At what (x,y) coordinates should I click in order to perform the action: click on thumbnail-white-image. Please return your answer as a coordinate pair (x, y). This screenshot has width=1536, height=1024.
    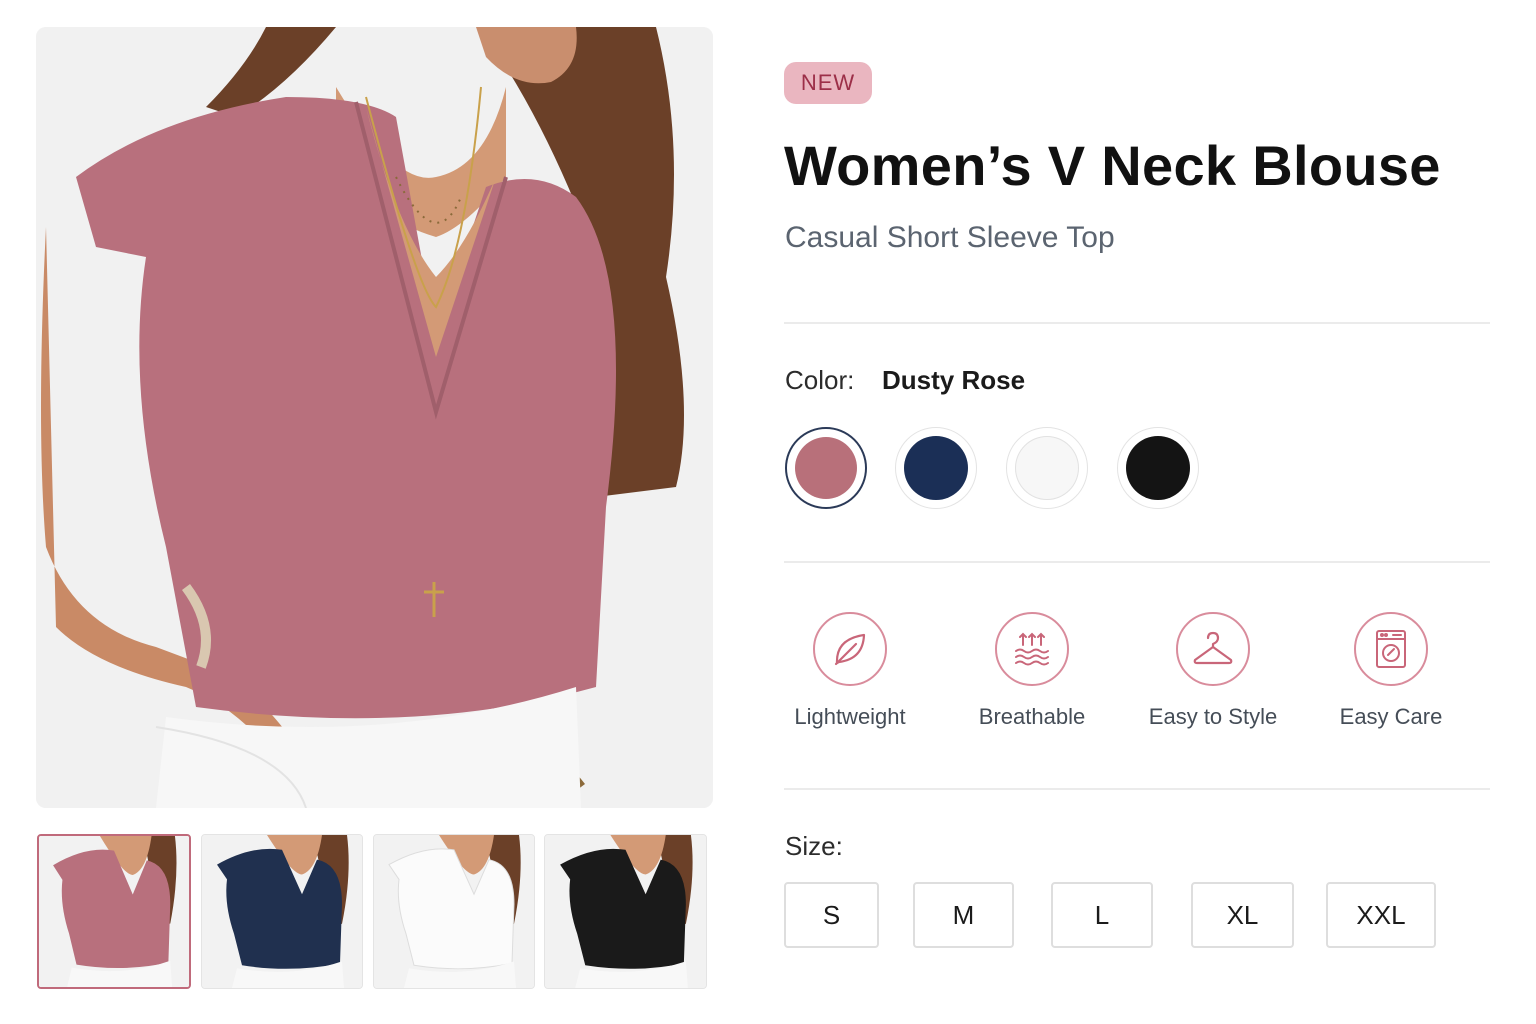
    Looking at the image, I should click on (454, 911).